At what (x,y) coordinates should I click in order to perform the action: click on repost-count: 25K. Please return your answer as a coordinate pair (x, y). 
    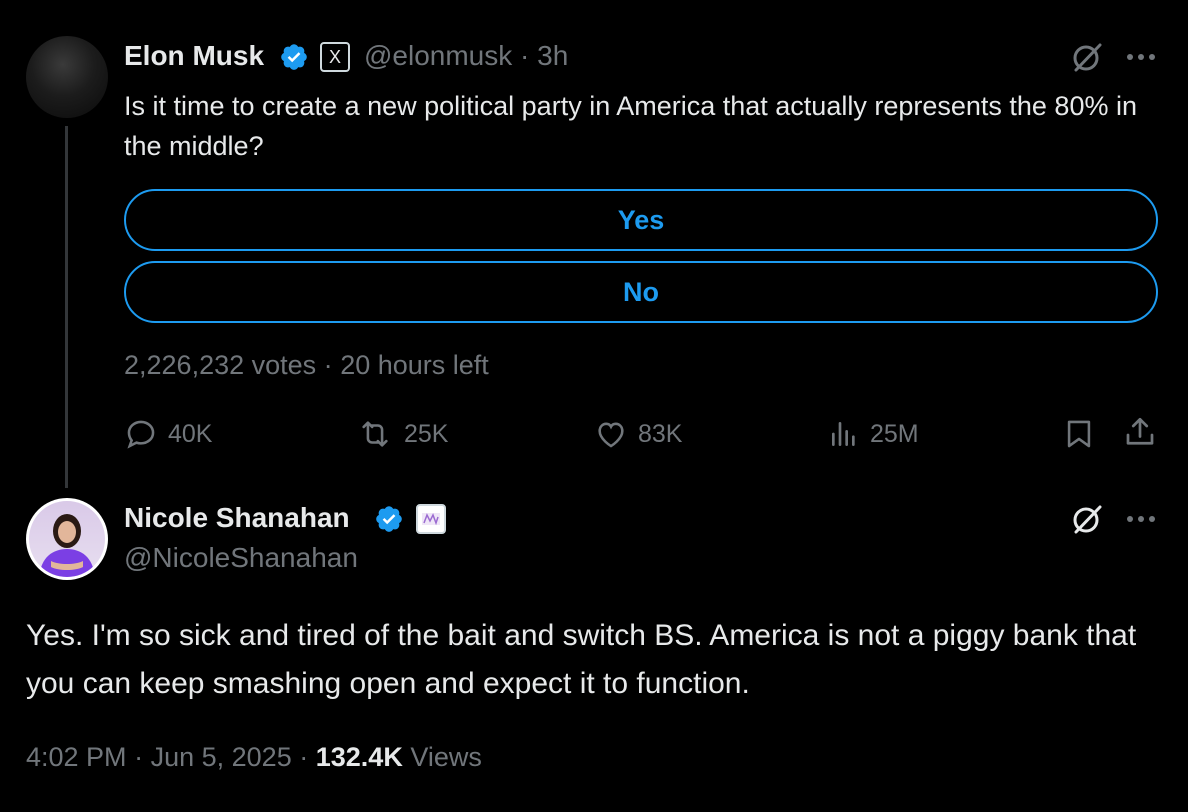
    Looking at the image, I should click on (426, 433).